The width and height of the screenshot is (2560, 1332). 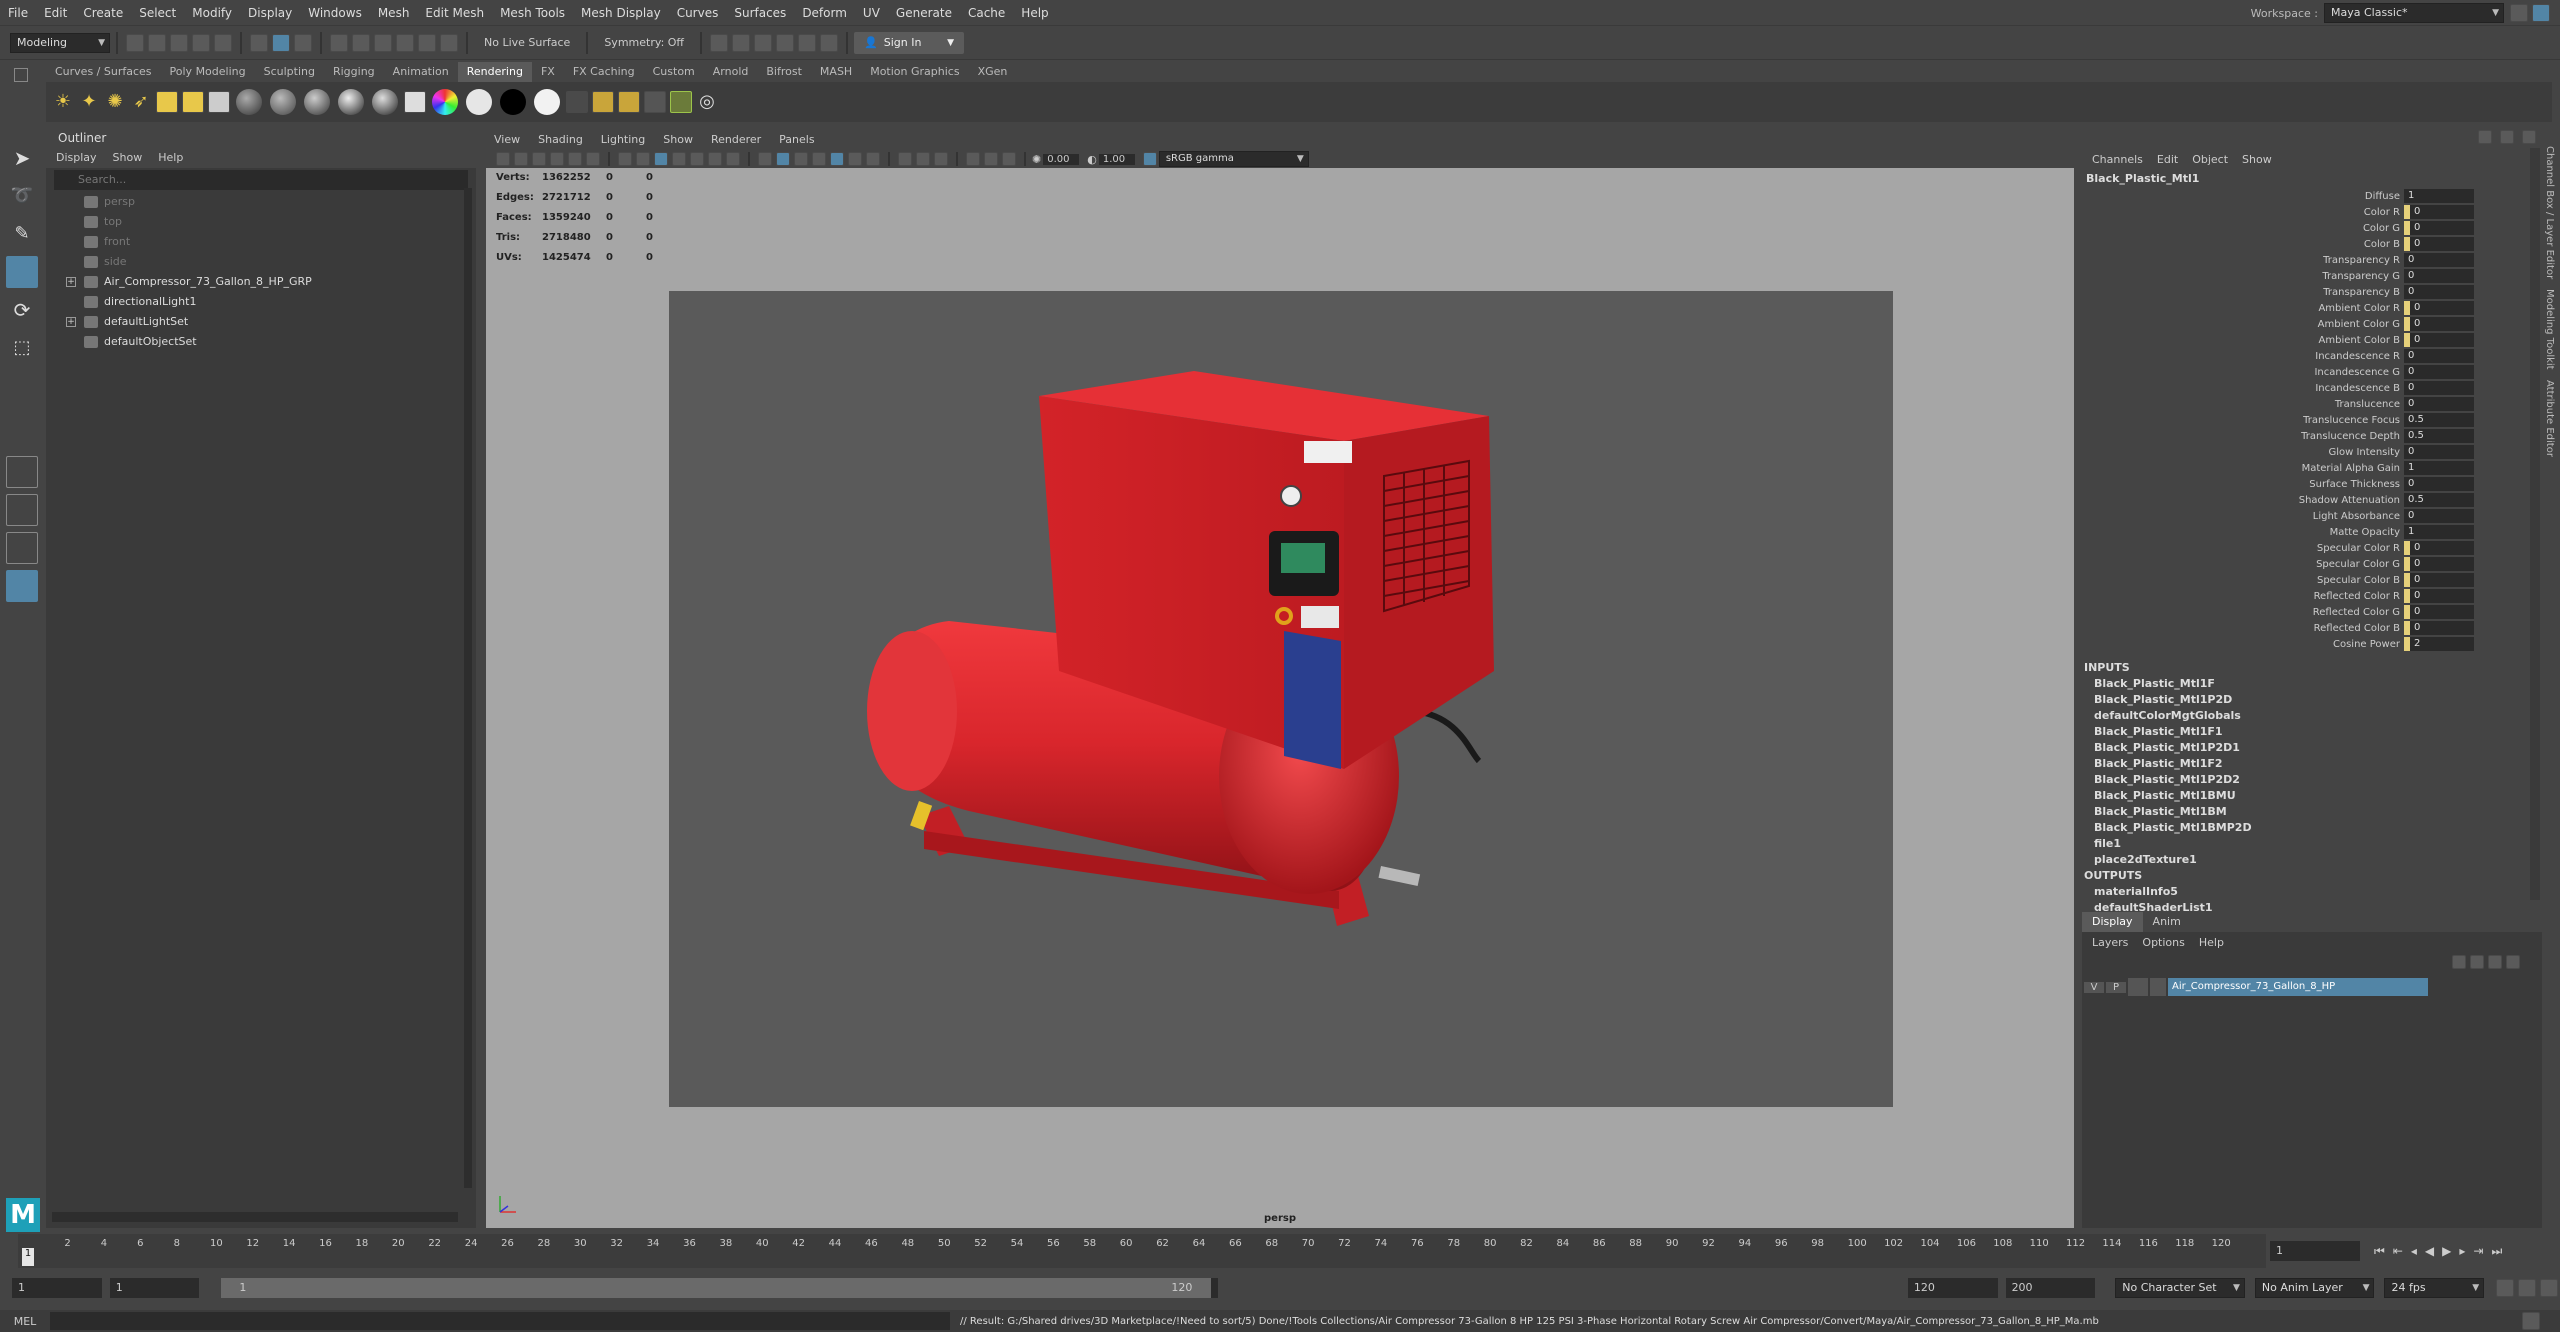 What do you see at coordinates (2439, 500) in the screenshot?
I see `channel-attr-value: 0.5` at bounding box center [2439, 500].